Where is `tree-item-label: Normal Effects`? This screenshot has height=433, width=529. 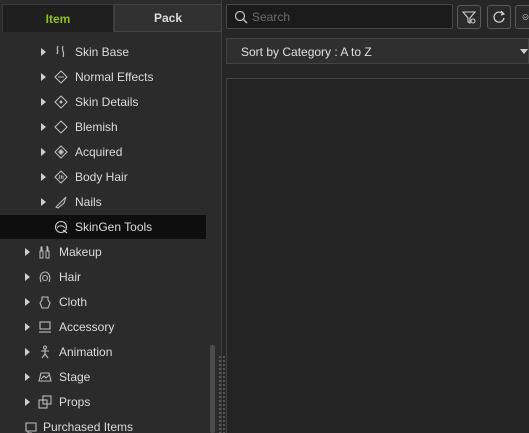
tree-item-label: Normal Effects is located at coordinates (114, 77).